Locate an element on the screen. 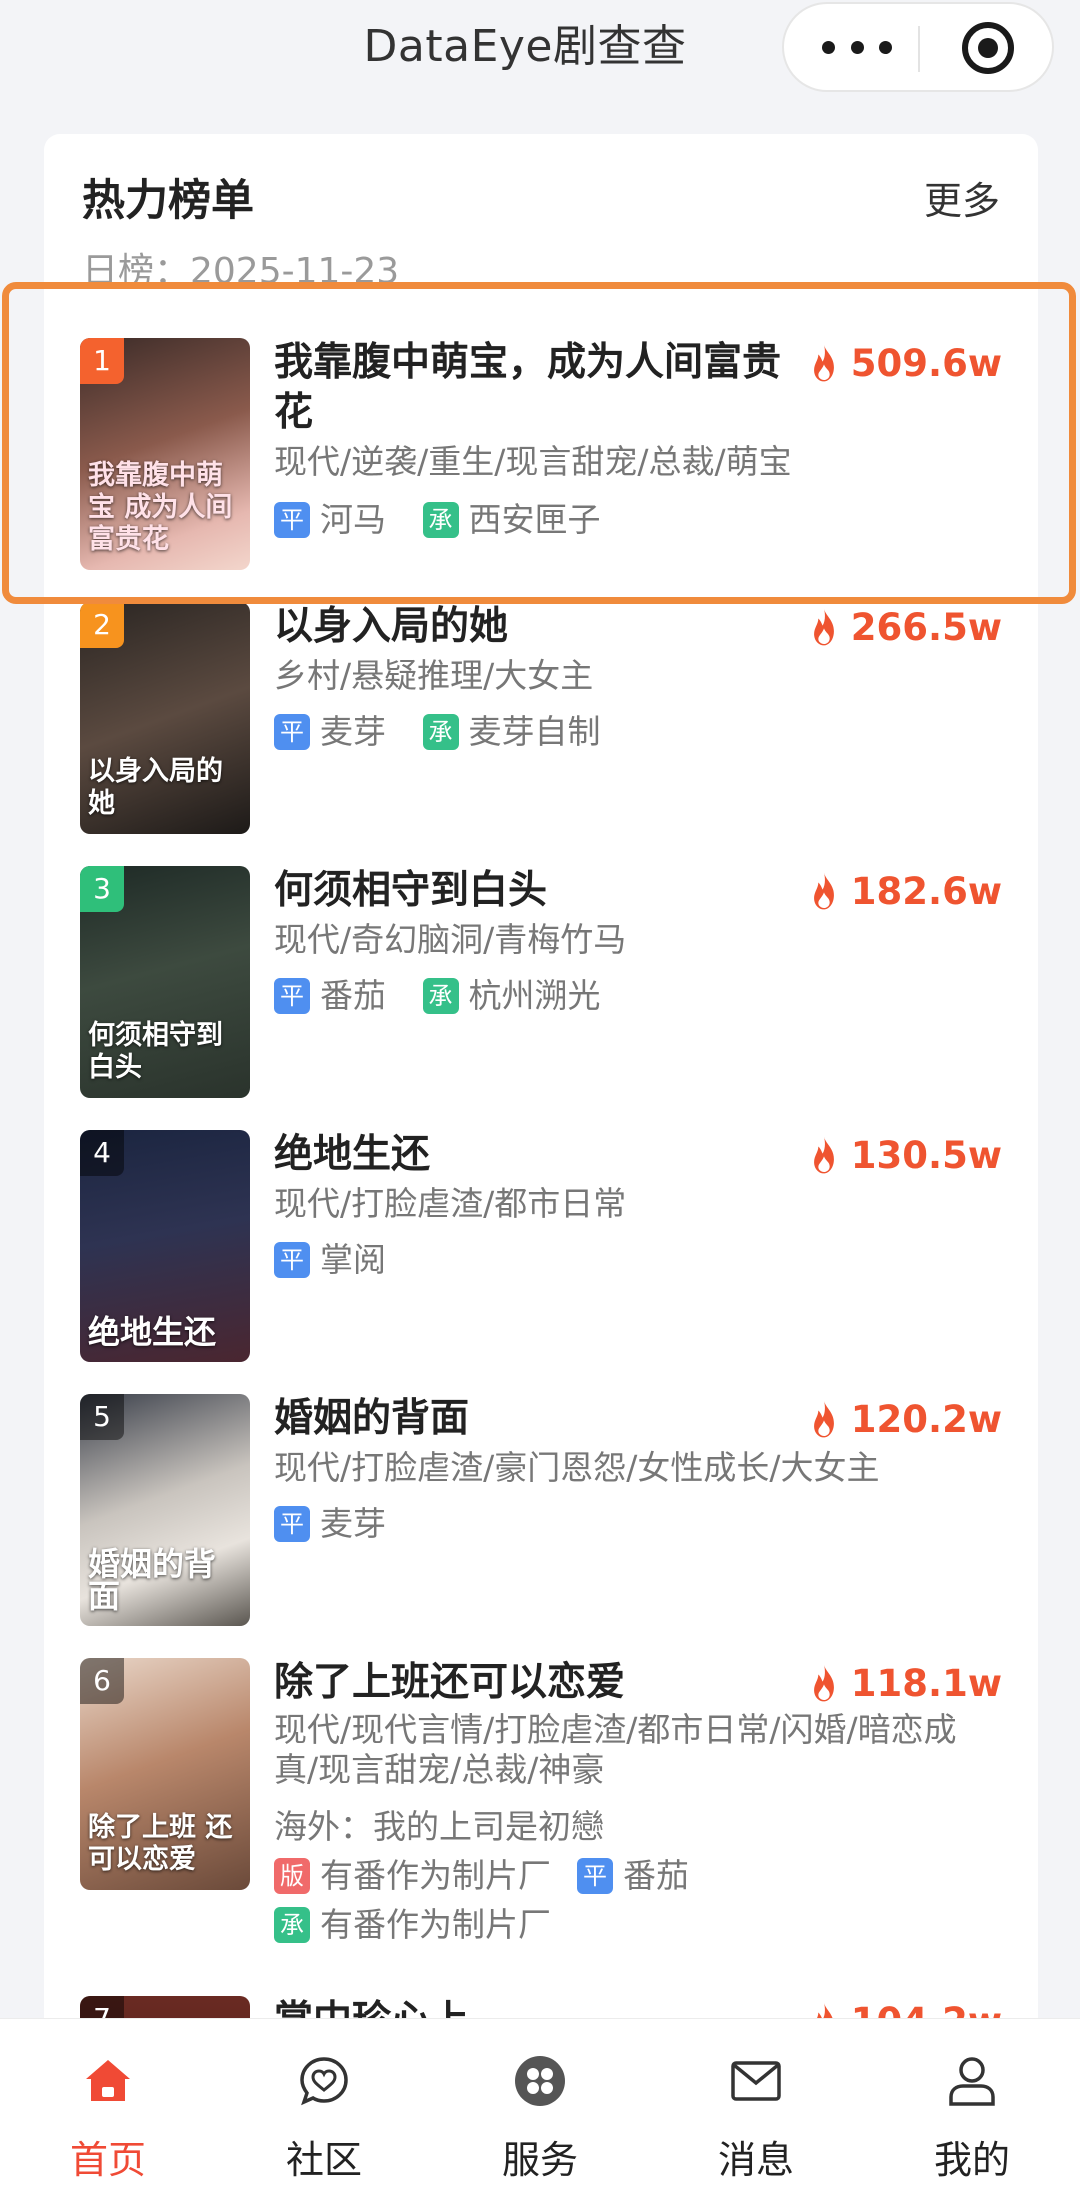  genre-tags: 现代/现代言情/打脸虐渣/都市日常/闪婚/暗恋成真/现言甜宠/总裁/神豪 is located at coordinates (615, 1749).